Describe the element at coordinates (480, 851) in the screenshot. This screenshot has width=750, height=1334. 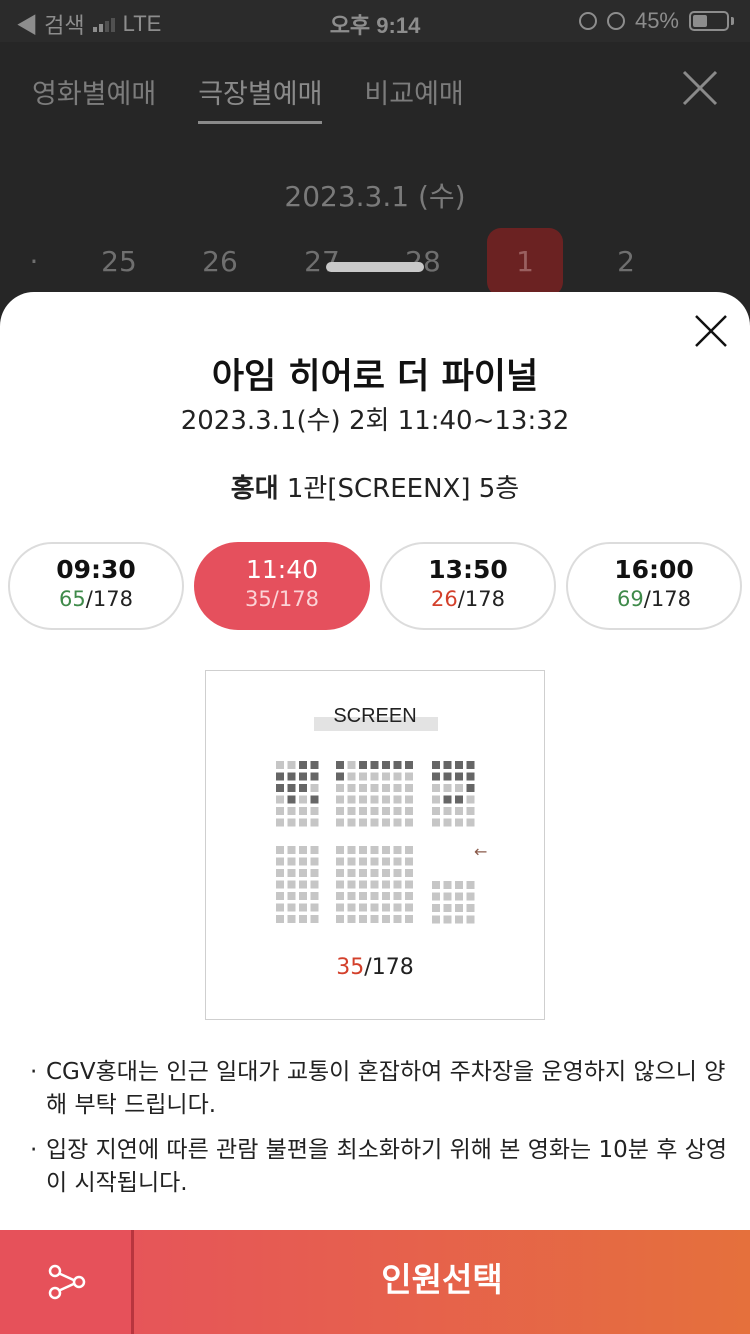
I see `exit-arrow-icon: ←` at that location.